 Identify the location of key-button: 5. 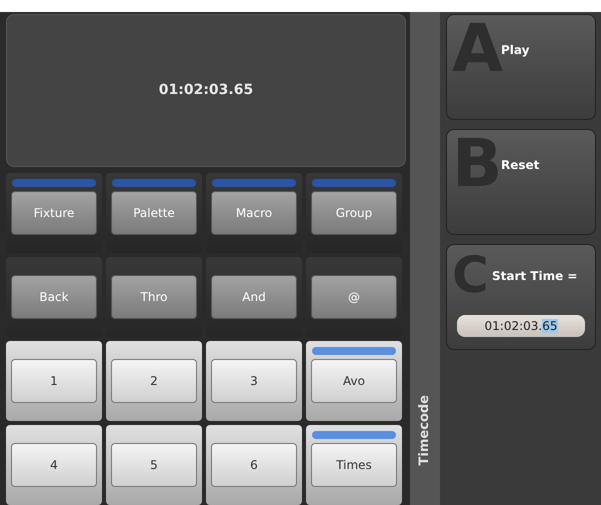
(154, 465).